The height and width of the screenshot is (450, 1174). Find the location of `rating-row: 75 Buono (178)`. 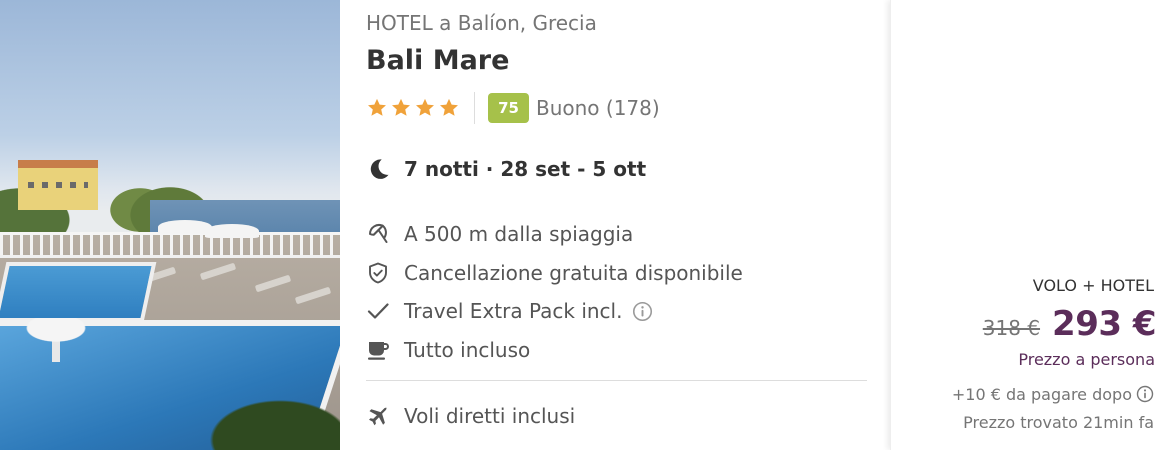

rating-row: 75 Buono (178) is located at coordinates (513, 108).